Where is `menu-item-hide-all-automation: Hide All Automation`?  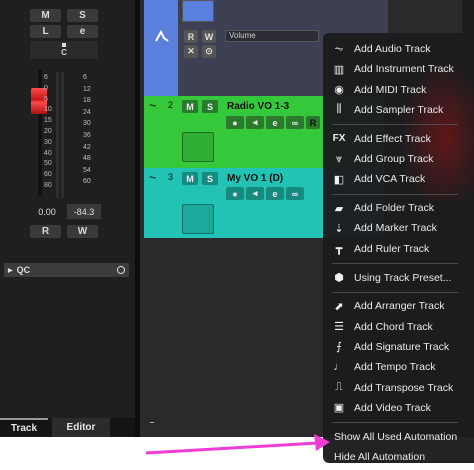 menu-item-hide-all-automation: Hide All Automation is located at coordinates (404, 457).